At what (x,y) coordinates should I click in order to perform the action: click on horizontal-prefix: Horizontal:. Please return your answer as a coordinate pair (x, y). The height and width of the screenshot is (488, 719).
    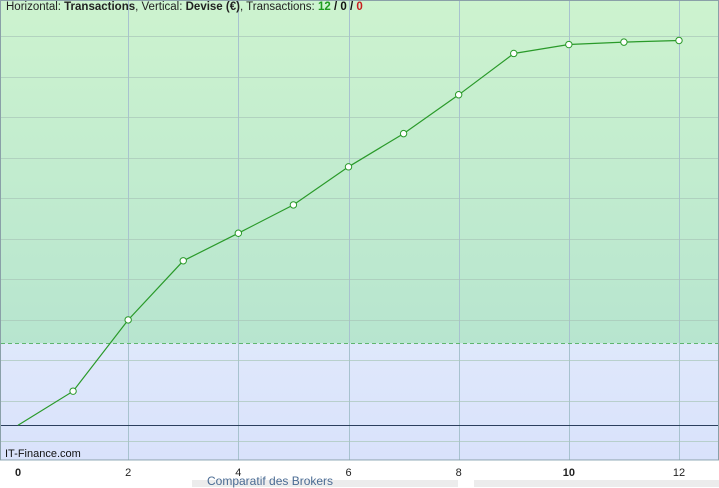
    Looking at the image, I should click on (35, 7).